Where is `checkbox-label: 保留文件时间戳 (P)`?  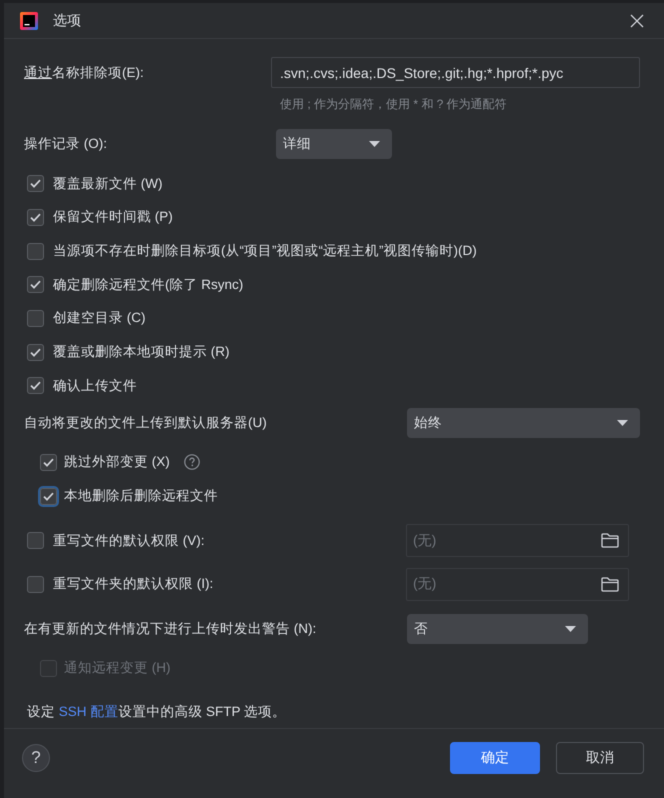 checkbox-label: 保留文件时间戳 (P) is located at coordinates (113, 217).